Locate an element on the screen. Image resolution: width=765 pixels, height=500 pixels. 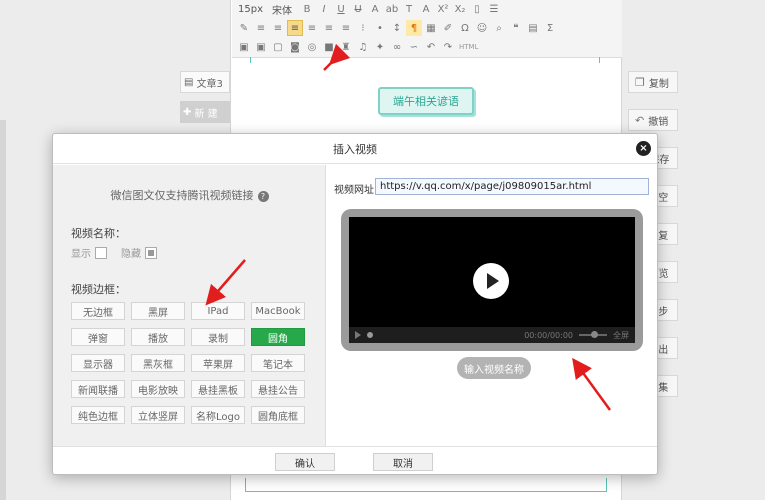
hide-checkbox is located at coordinates (151, 252).